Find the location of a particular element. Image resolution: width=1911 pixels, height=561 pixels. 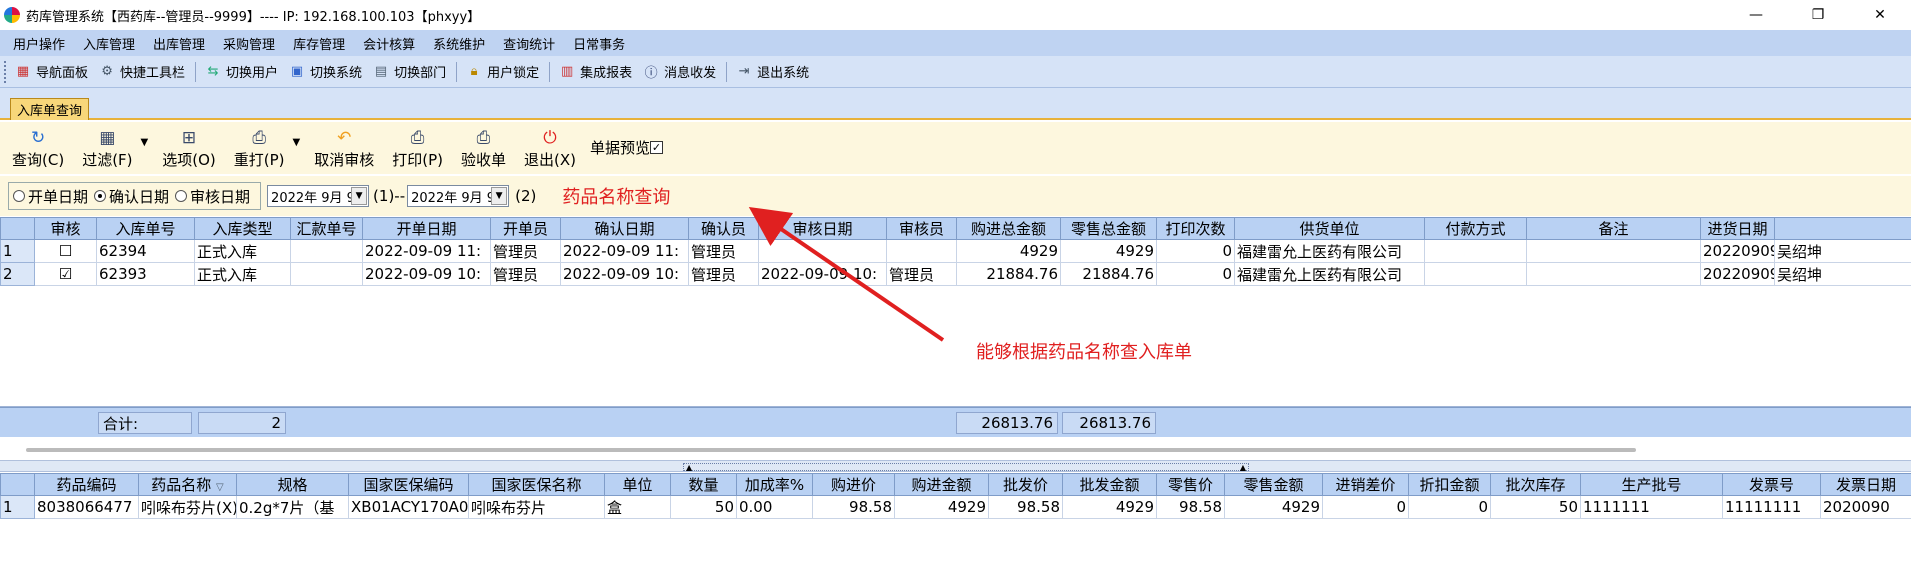

col-print-count: 打印次数 is located at coordinates (1195, 228).